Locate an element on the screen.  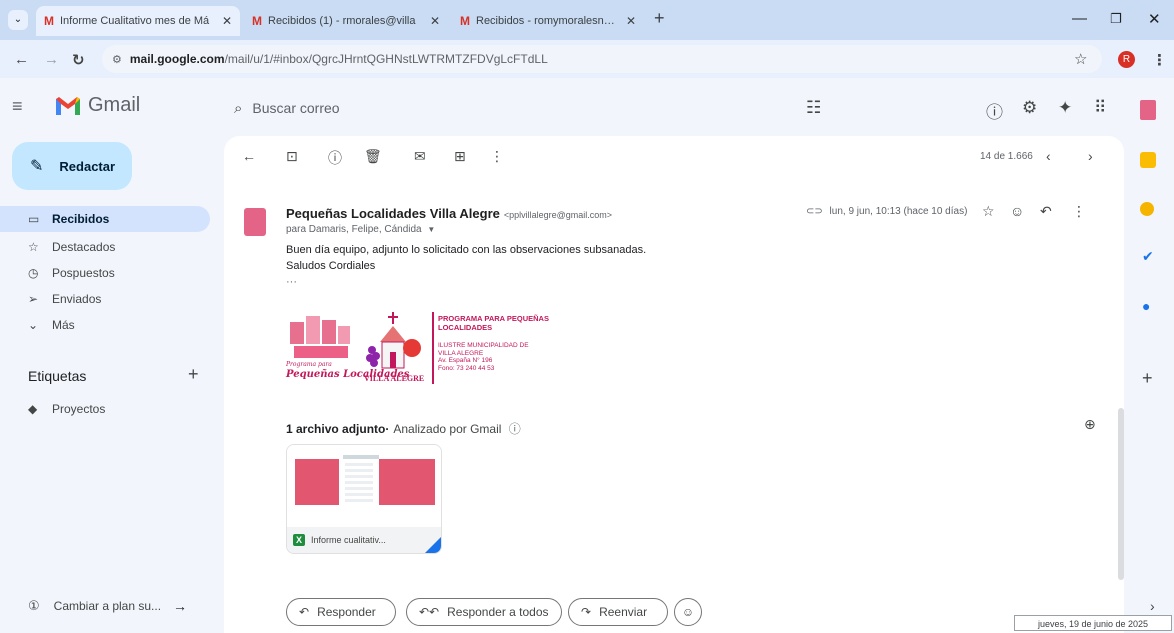
signature-line: Fono: 73 240 44 53 is located at coordinates (466, 368).